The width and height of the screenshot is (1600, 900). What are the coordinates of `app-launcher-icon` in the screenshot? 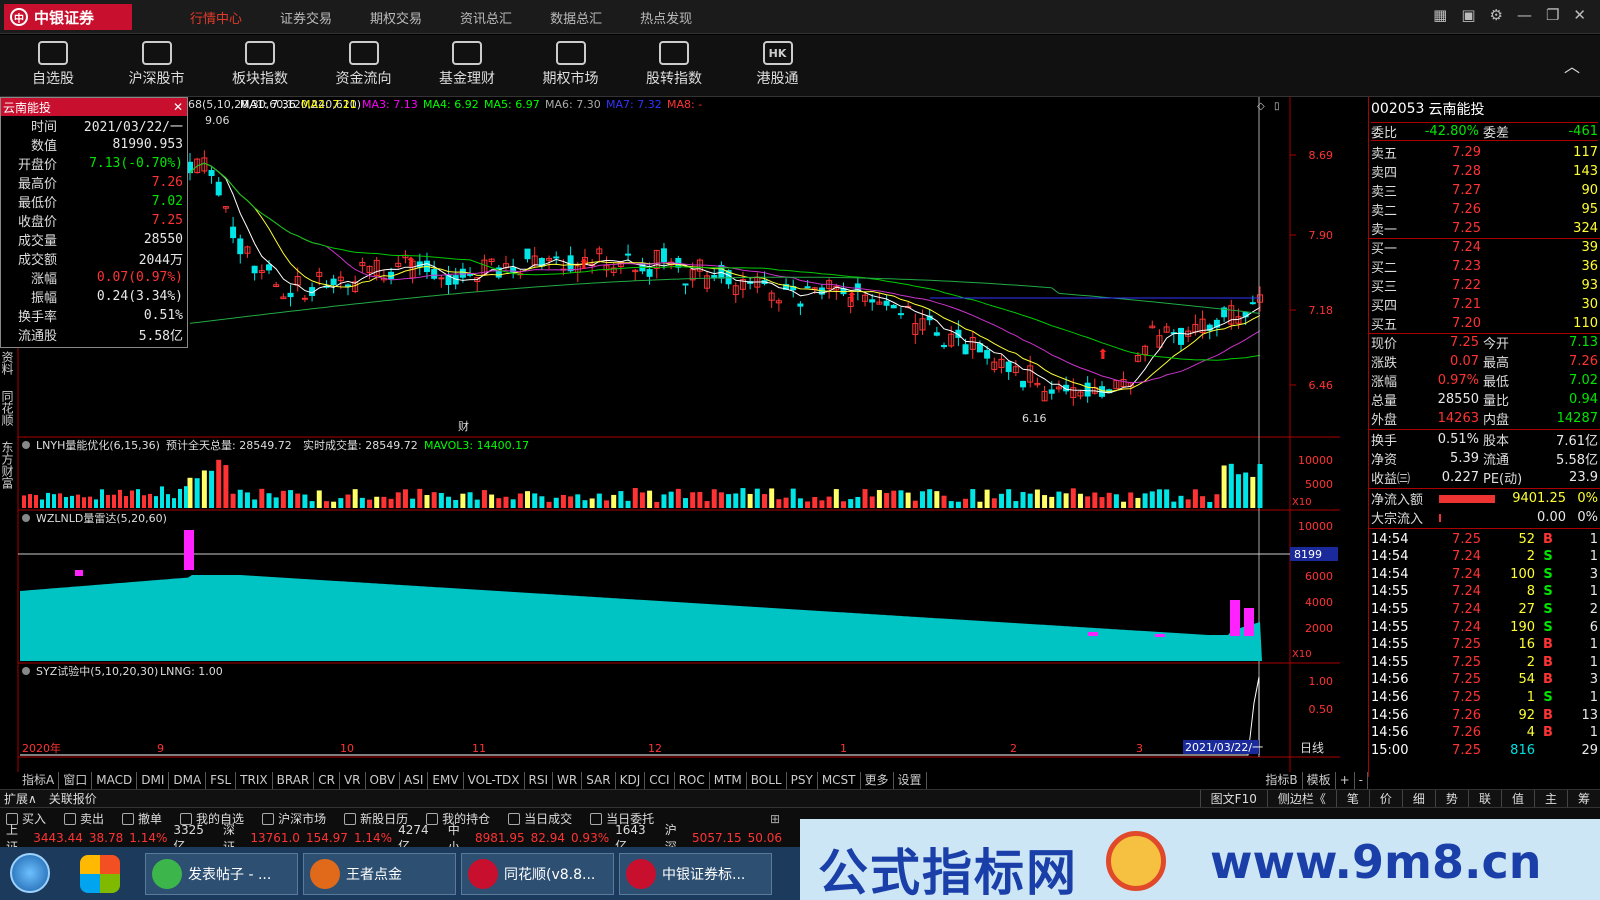 It's located at (100, 874).